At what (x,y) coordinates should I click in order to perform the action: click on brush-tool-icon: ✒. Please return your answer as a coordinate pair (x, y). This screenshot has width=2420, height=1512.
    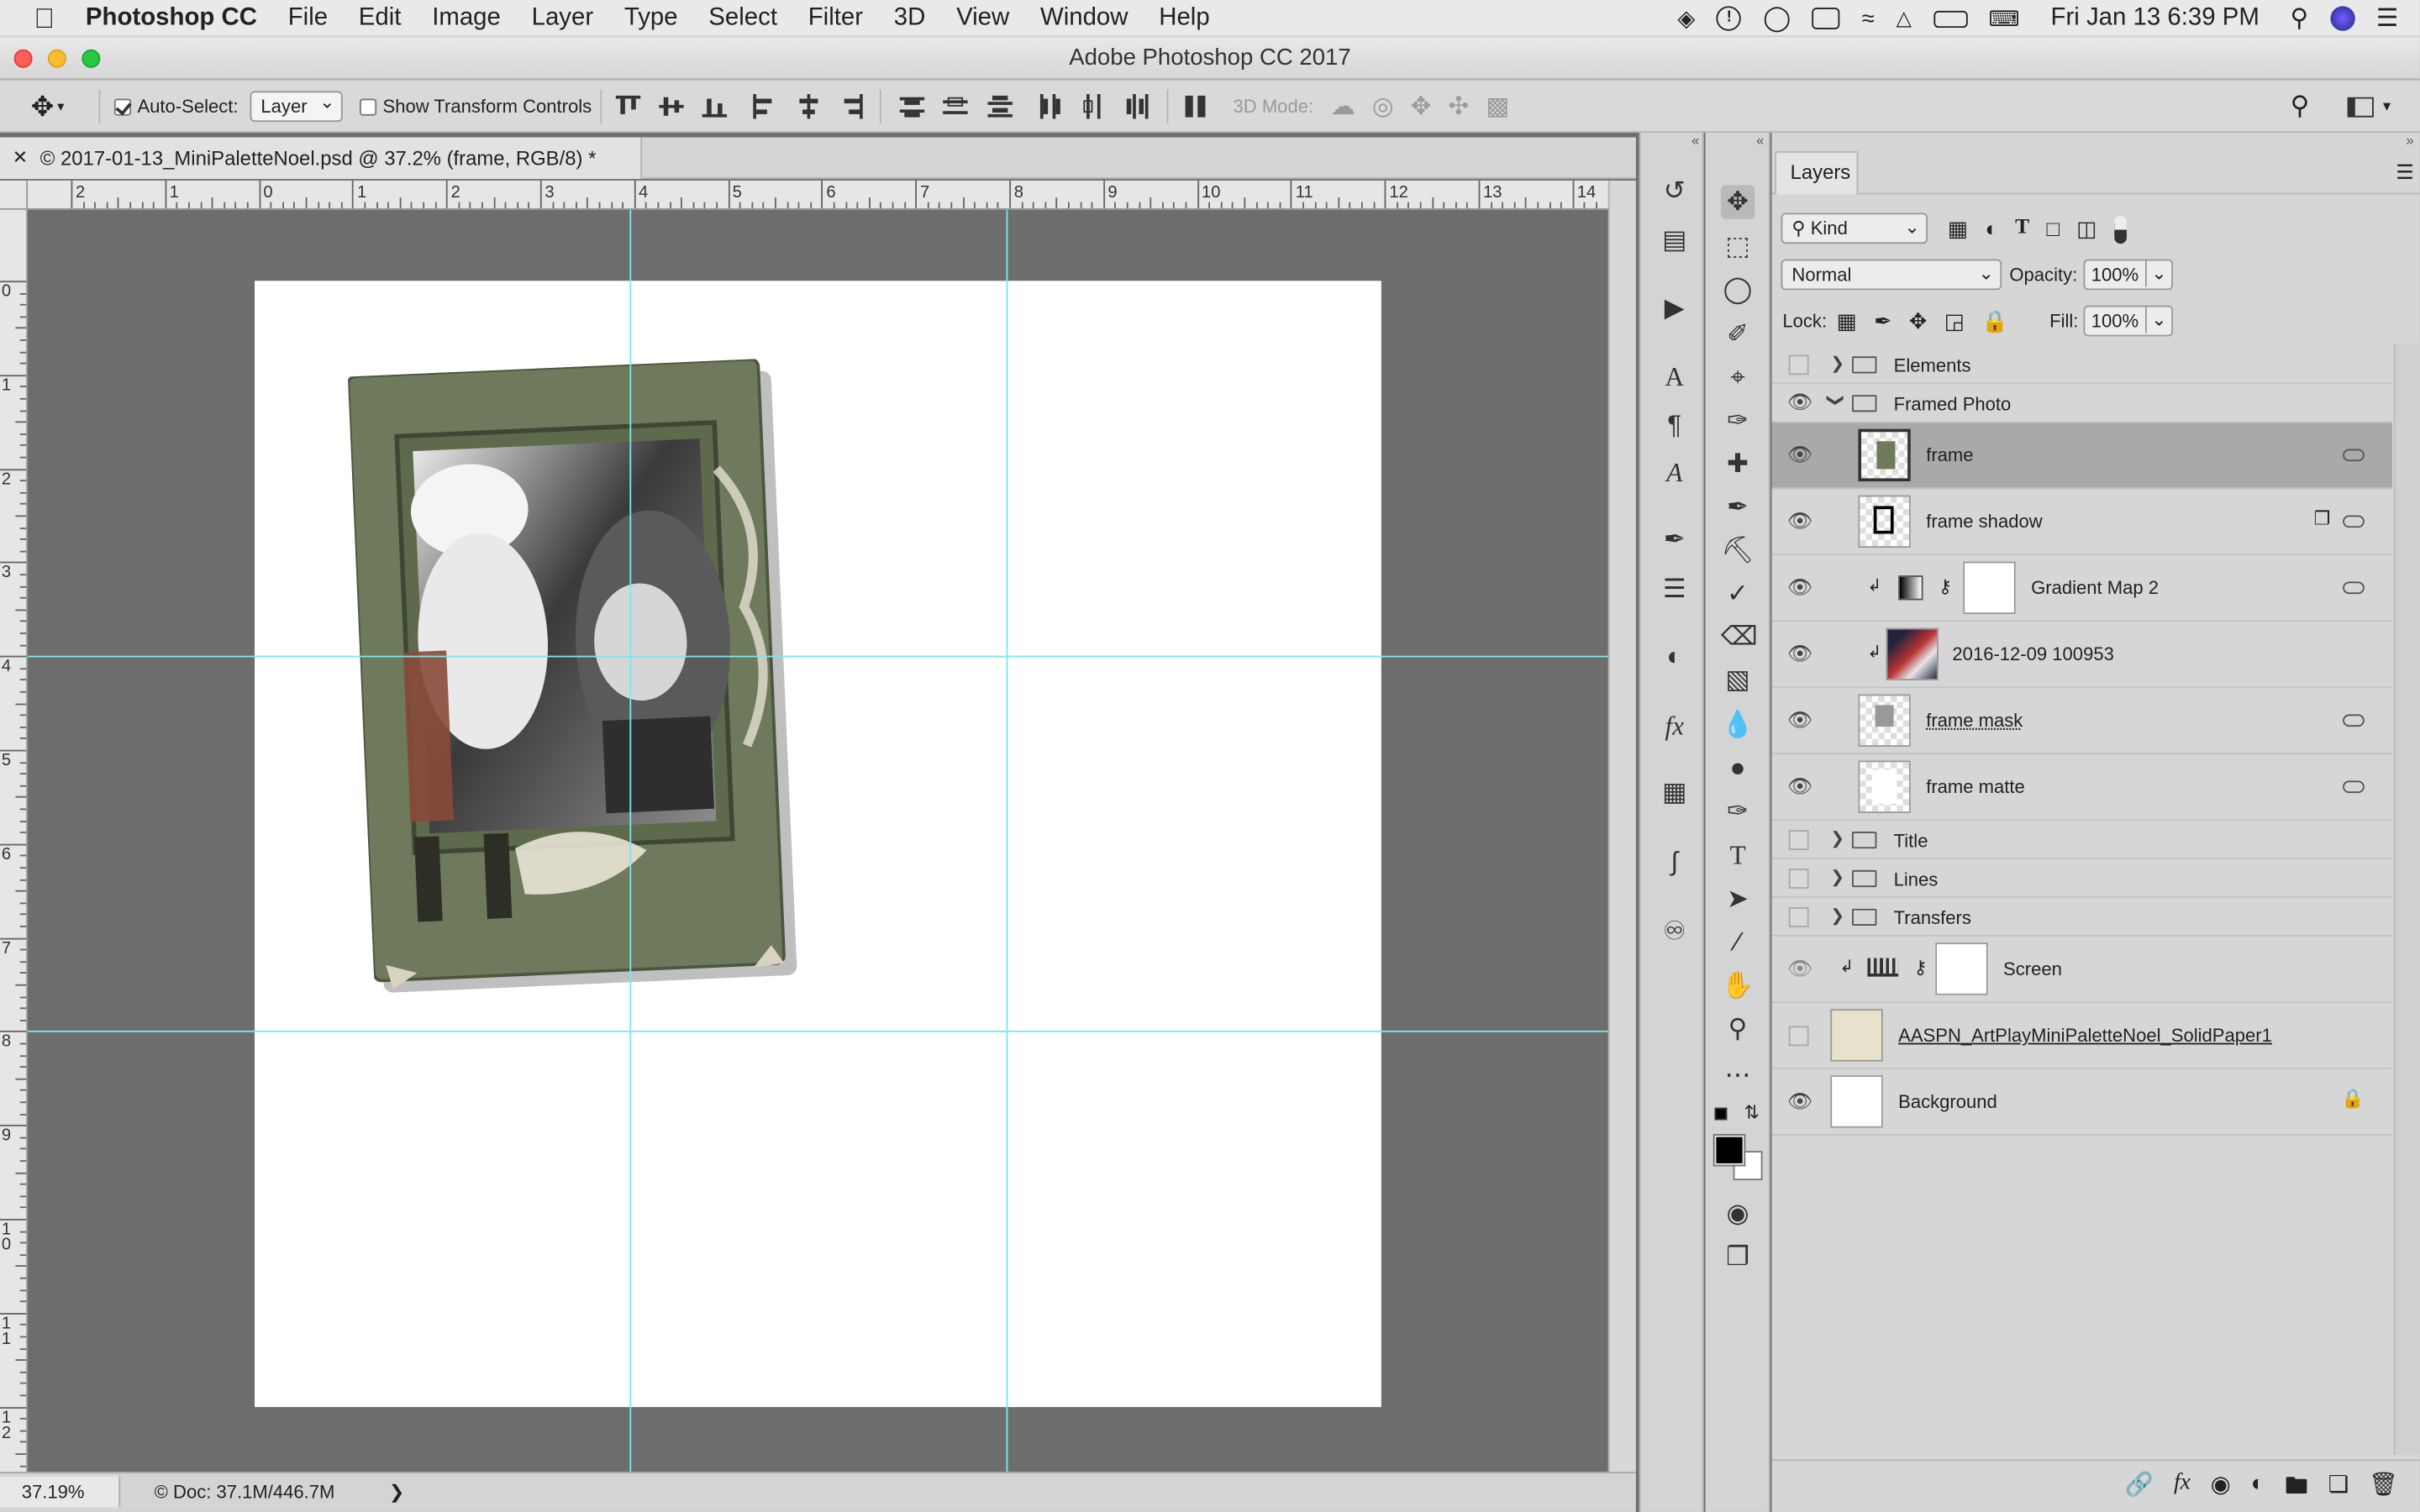
    Looking at the image, I should click on (1738, 507).